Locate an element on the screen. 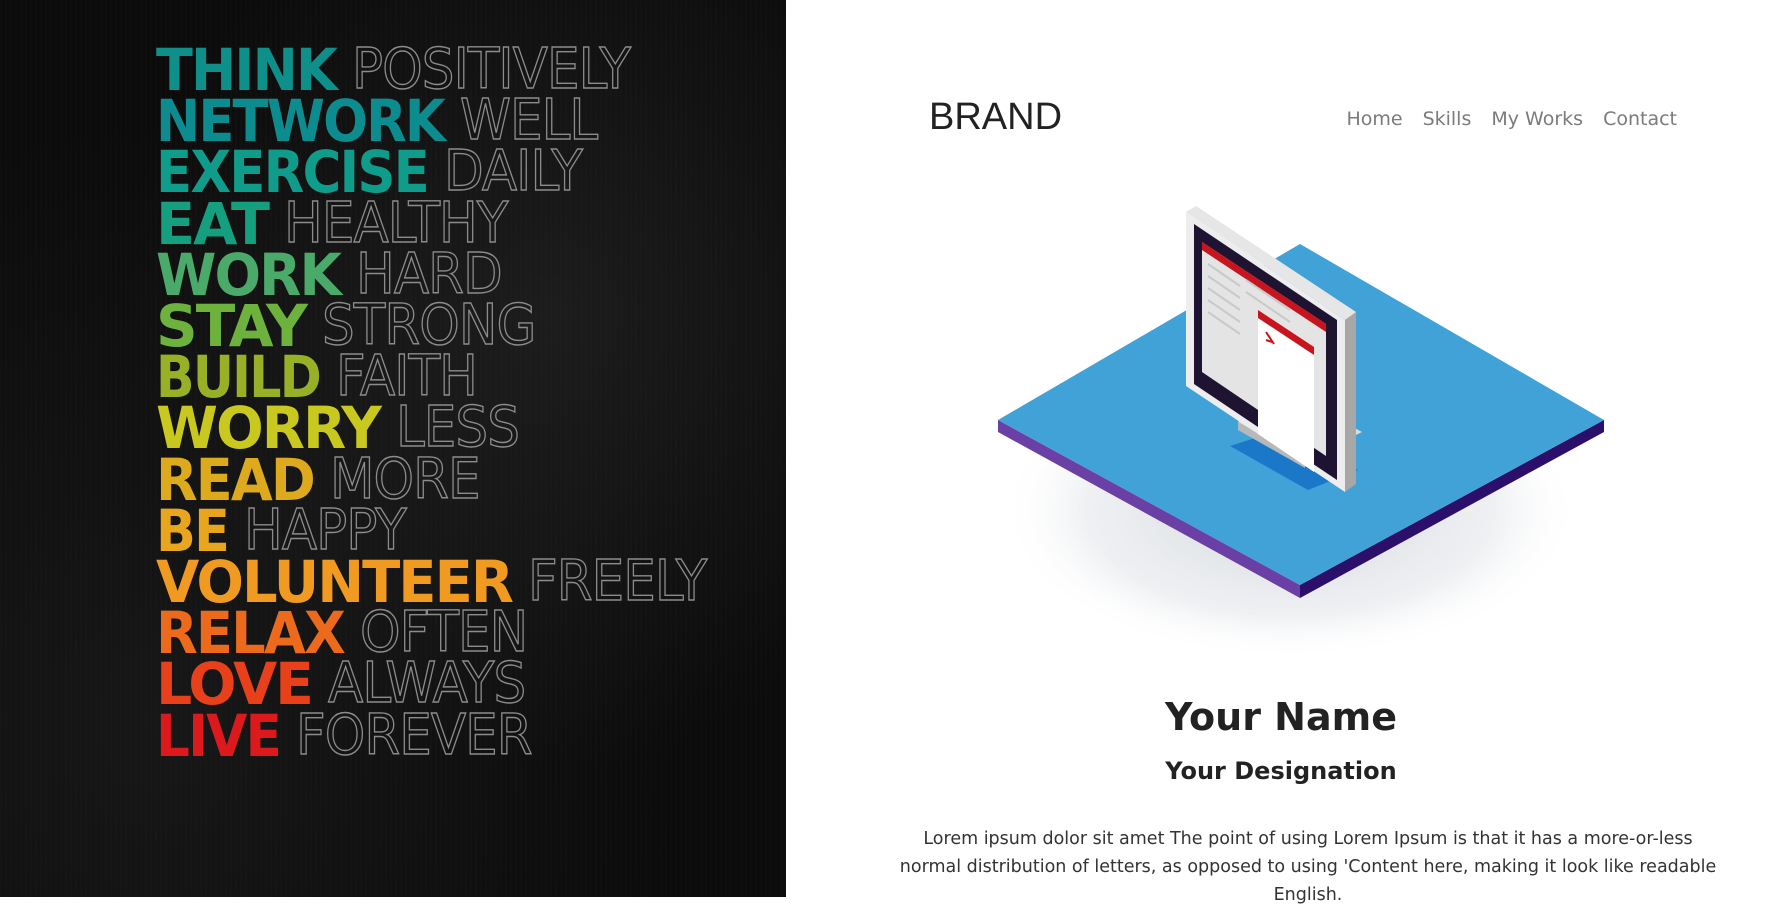 Image resolution: width=1776 pixels, height=909 pixels. monitor-bezel-side is located at coordinates (1350, 402).